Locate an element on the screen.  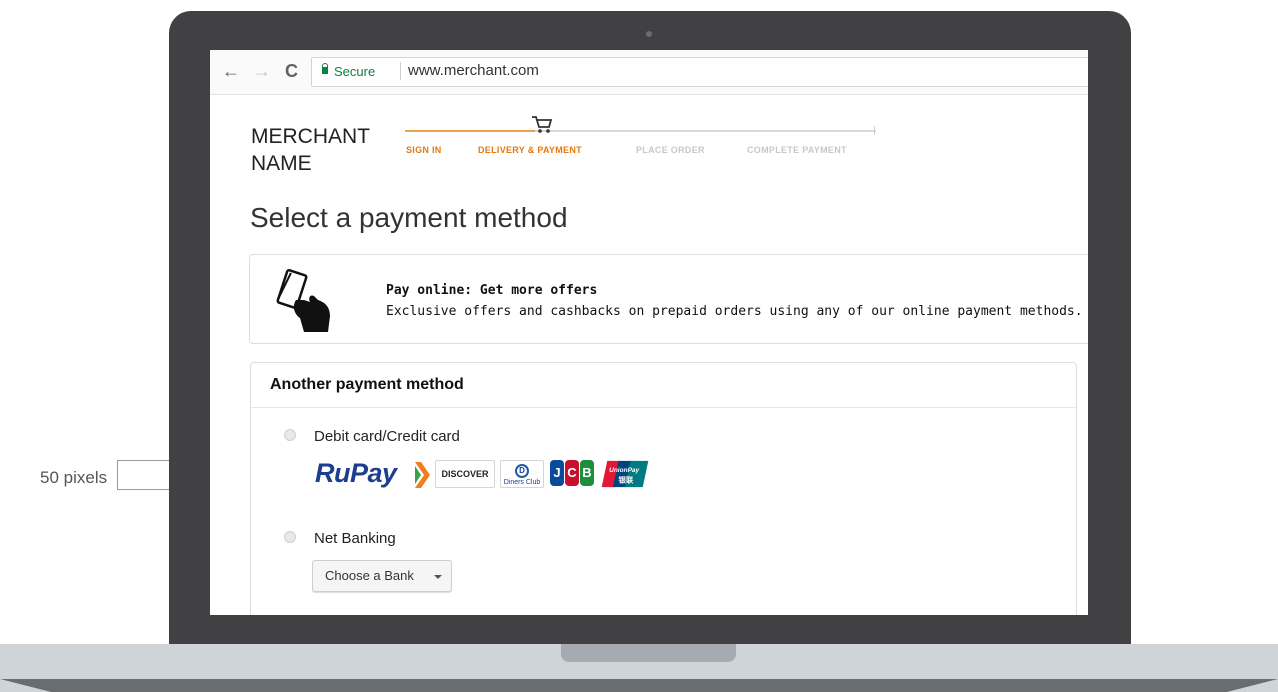
address-divider is located at coordinates (400, 71).